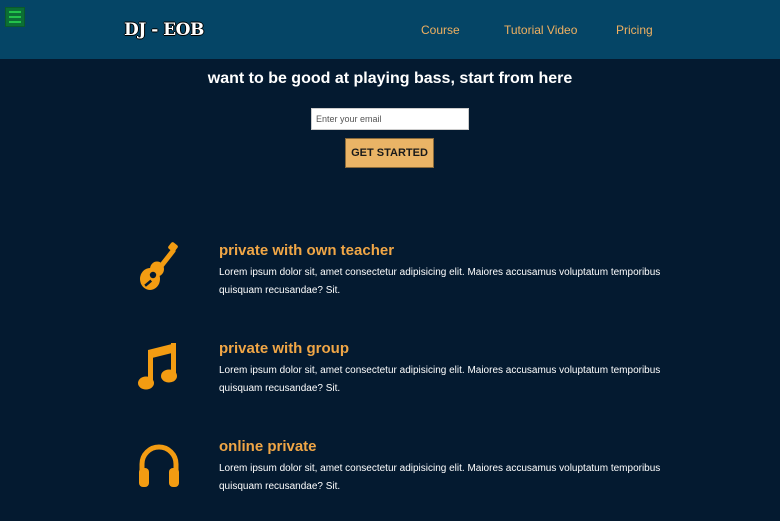 The width and height of the screenshot is (780, 521). What do you see at coordinates (389, 153) in the screenshot?
I see `get-started-button: GET STARTED` at bounding box center [389, 153].